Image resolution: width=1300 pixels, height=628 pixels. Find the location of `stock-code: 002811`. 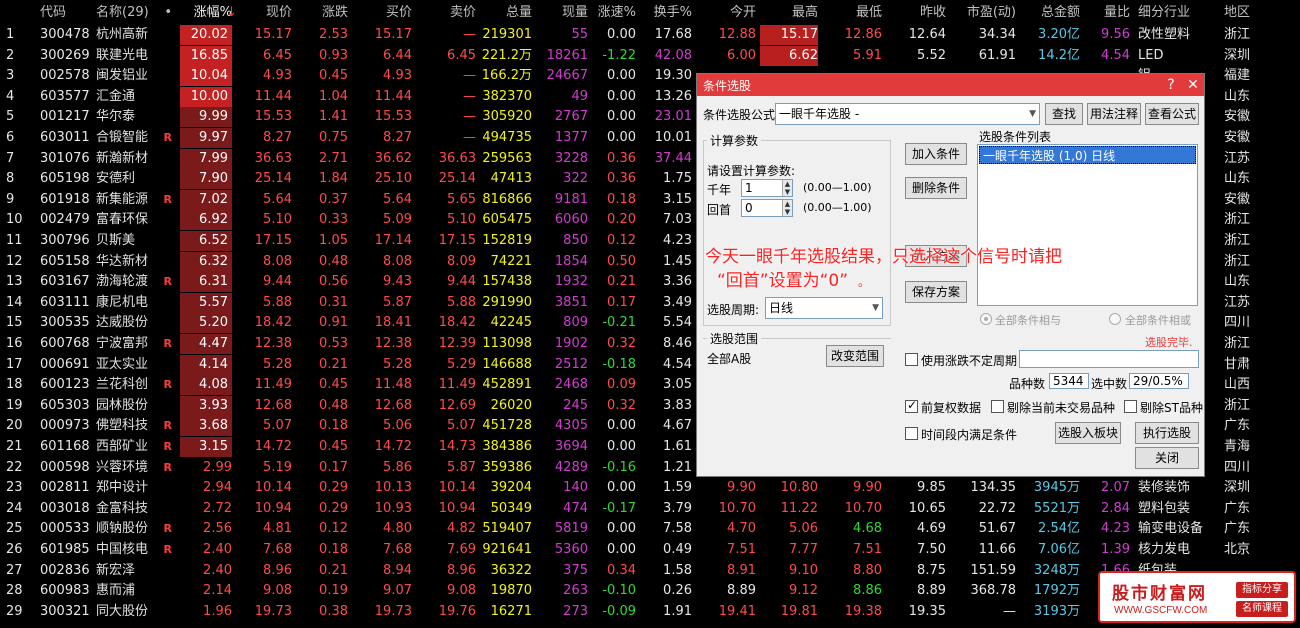

stock-code: 002811 is located at coordinates (66, 488).